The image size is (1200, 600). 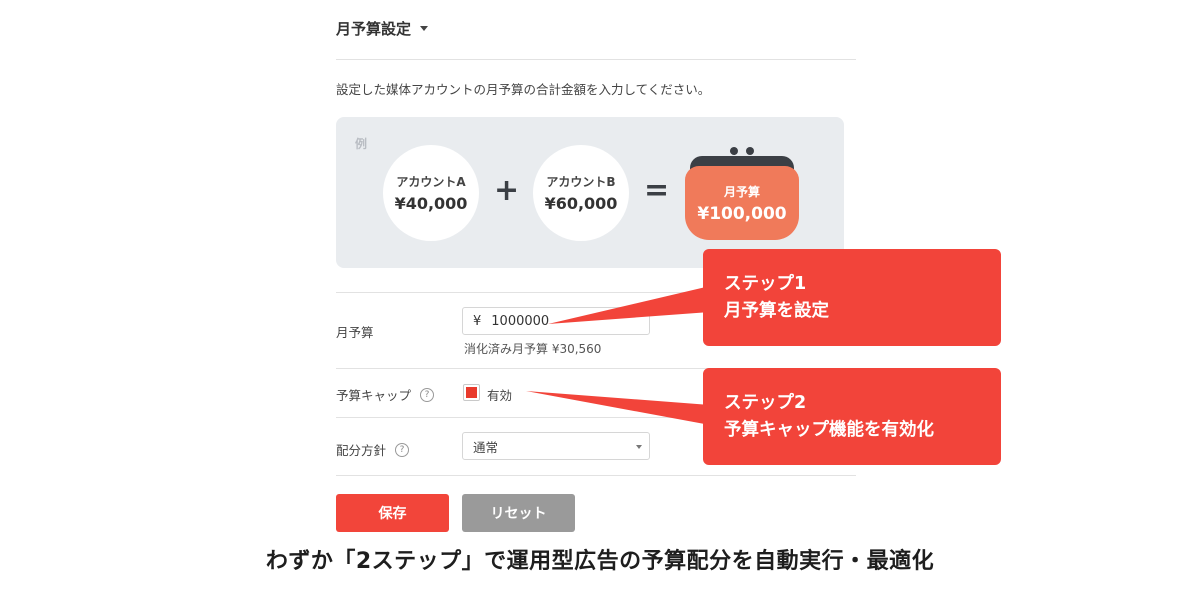 What do you see at coordinates (852, 297) in the screenshot?
I see `step1-callout: ステップ1 月予算を設定` at bounding box center [852, 297].